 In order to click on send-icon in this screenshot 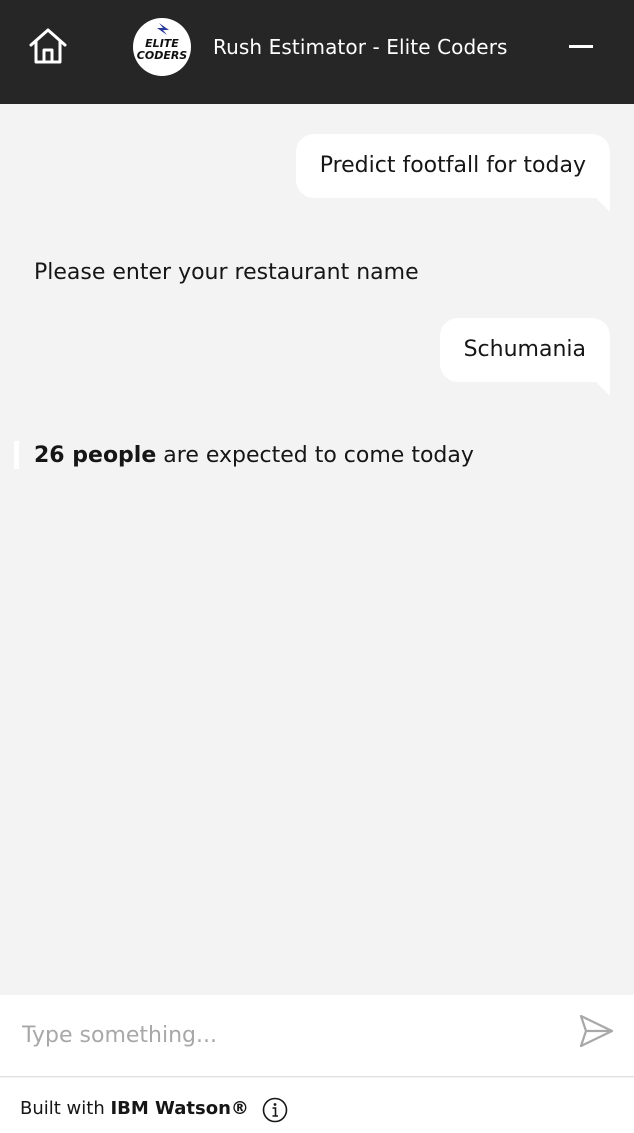, I will do `click(596, 1031)`.